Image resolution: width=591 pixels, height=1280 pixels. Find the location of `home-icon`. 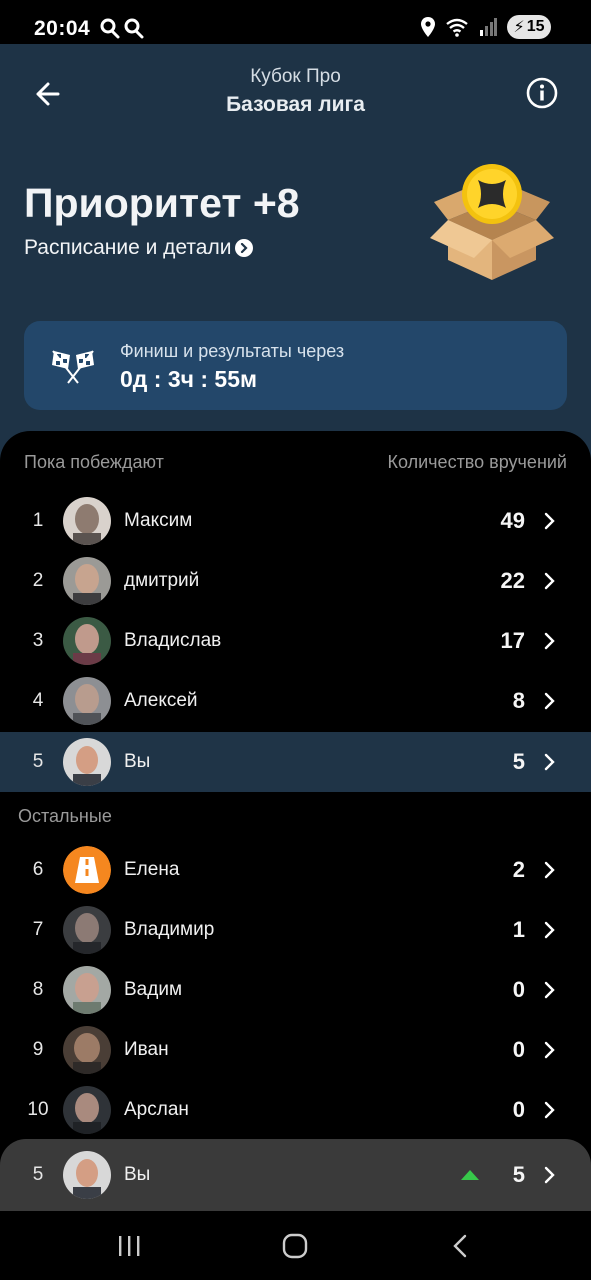

home-icon is located at coordinates (295, 1246).